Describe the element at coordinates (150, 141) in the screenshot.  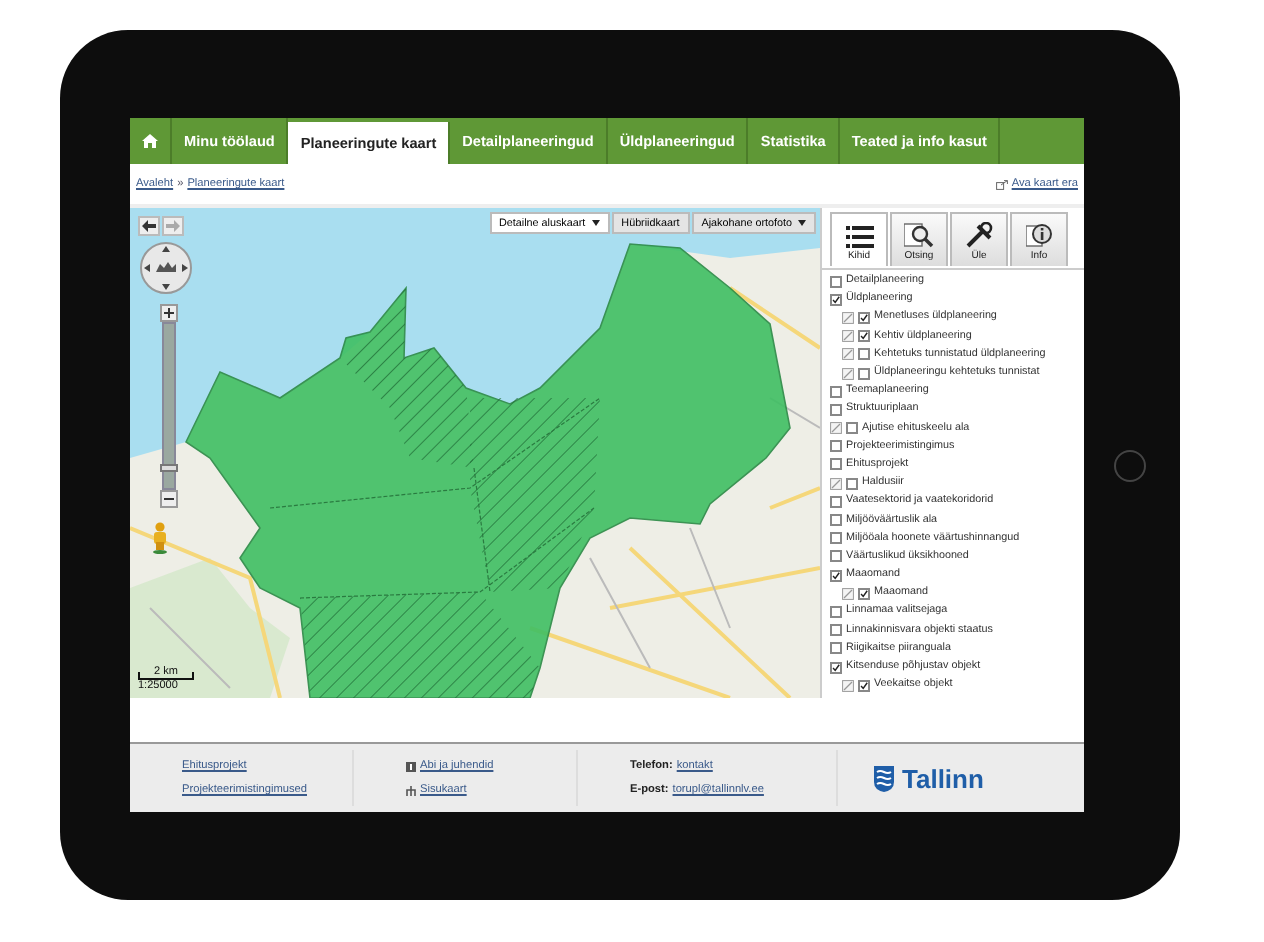
I see `home-icon` at that location.